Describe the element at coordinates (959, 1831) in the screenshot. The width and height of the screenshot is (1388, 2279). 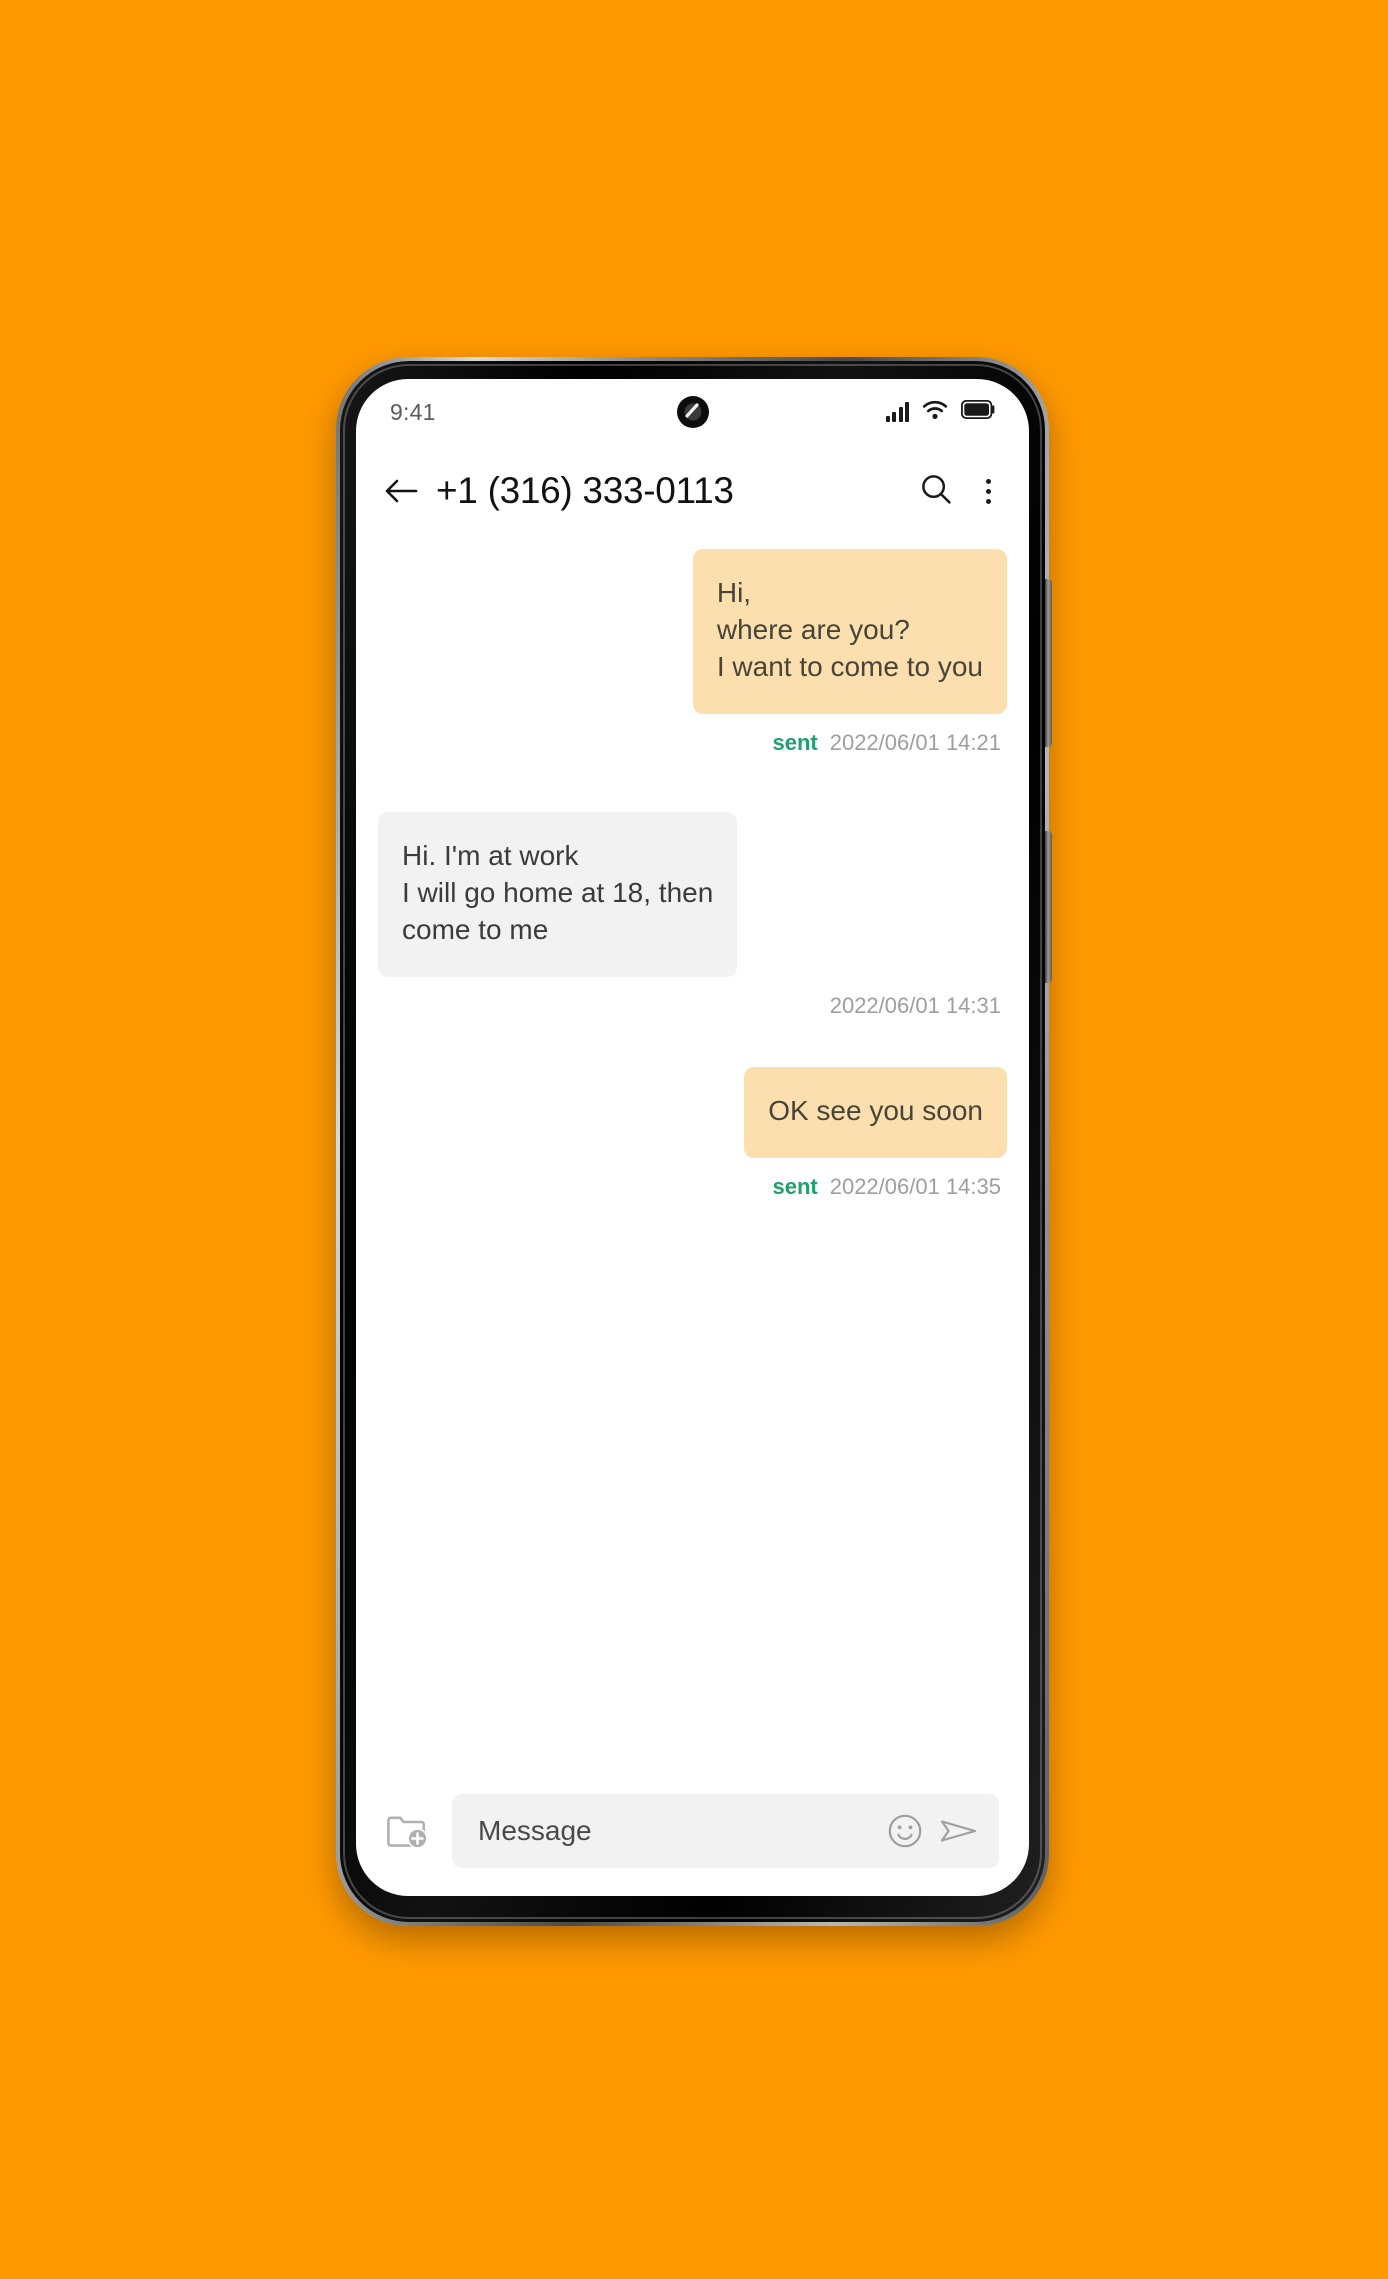
I see `send-icon` at that location.